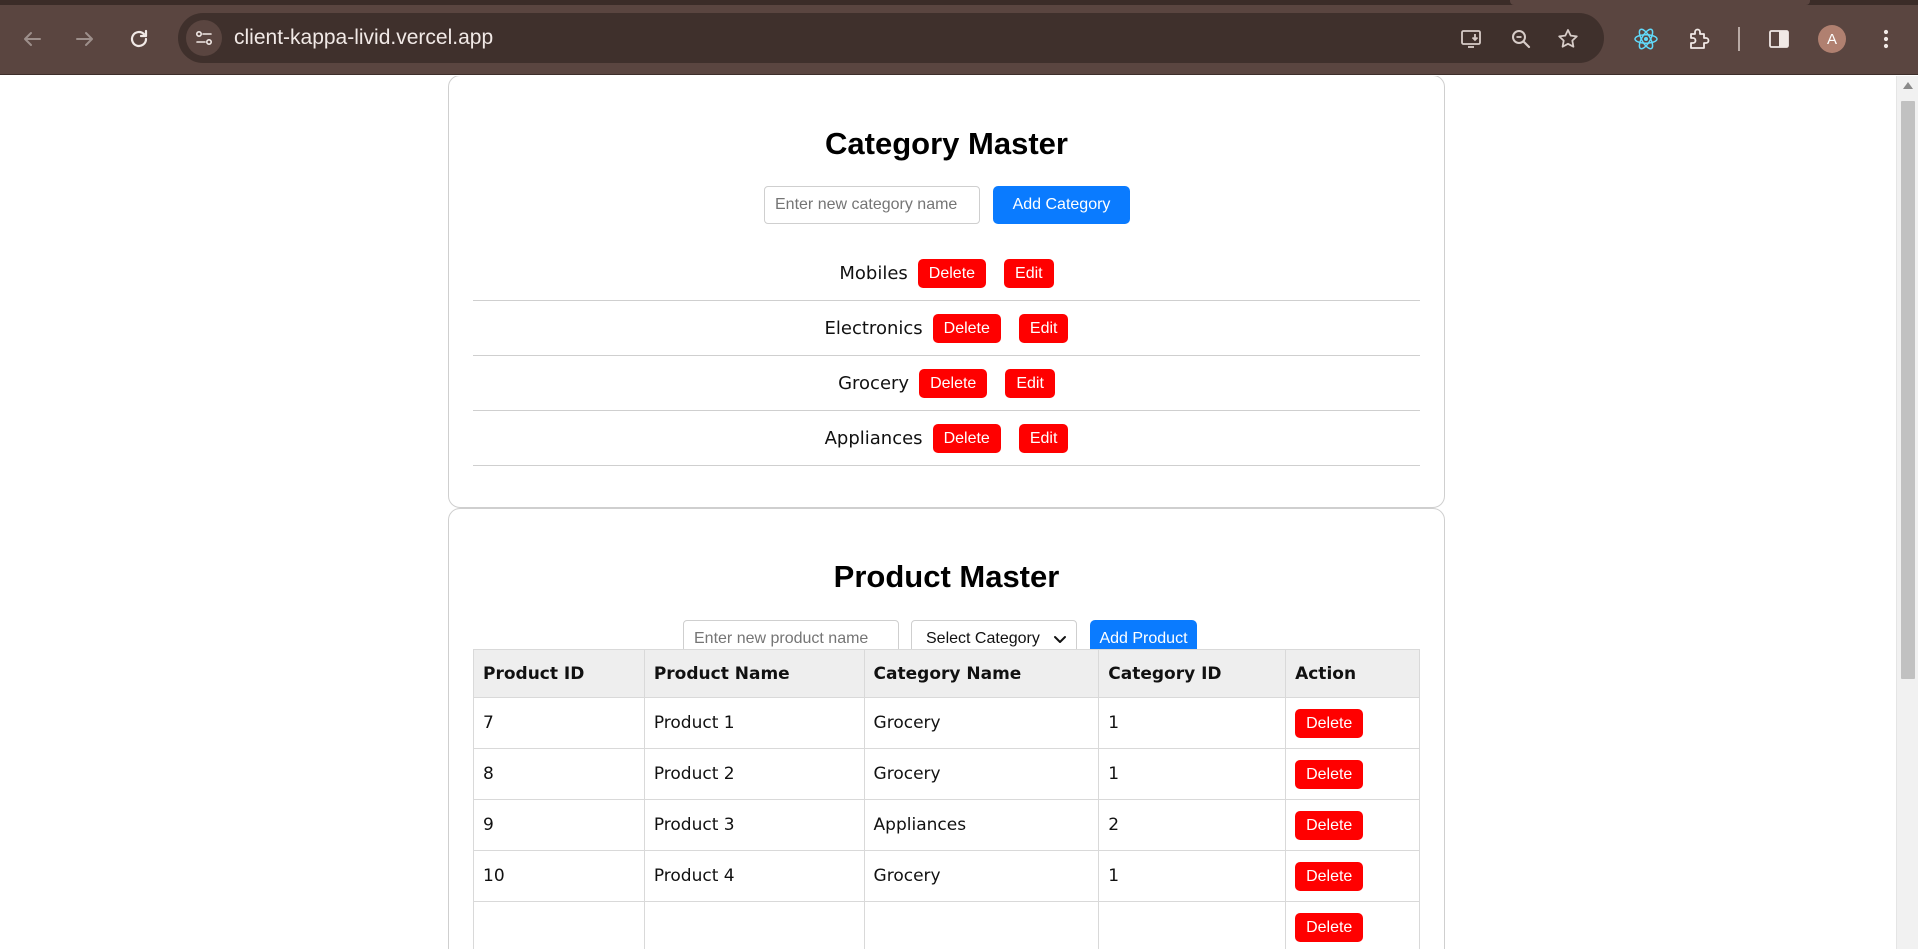 Image resolution: width=1918 pixels, height=949 pixels. I want to click on category-row-content: Mobiles Delete Edit, so click(946, 273).